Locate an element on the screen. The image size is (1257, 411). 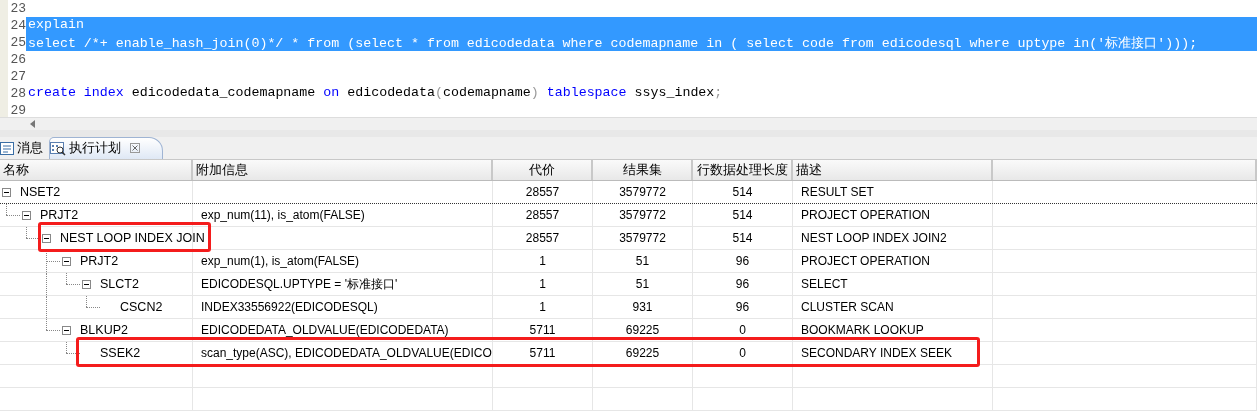
node-name: CSCN2 is located at coordinates (141, 307).